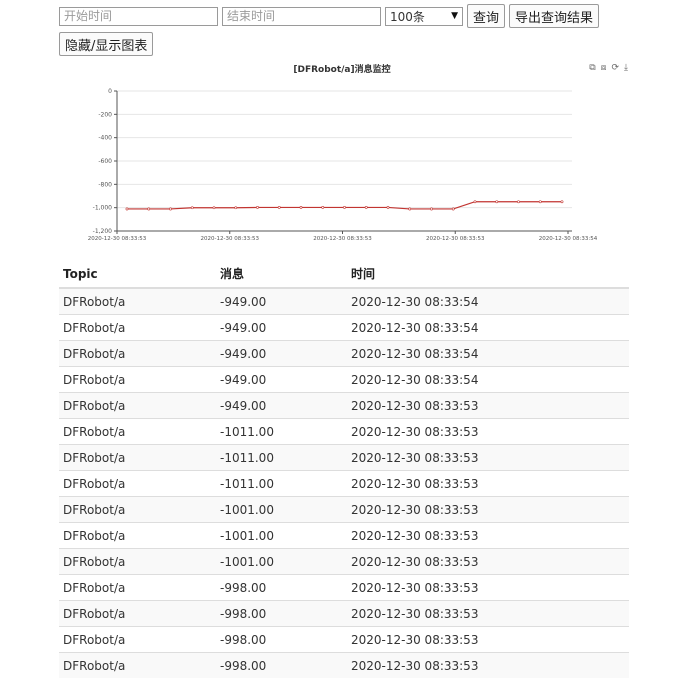 The width and height of the screenshot is (674, 678). I want to click on chart-y-tick-label: -200, so click(105, 114).